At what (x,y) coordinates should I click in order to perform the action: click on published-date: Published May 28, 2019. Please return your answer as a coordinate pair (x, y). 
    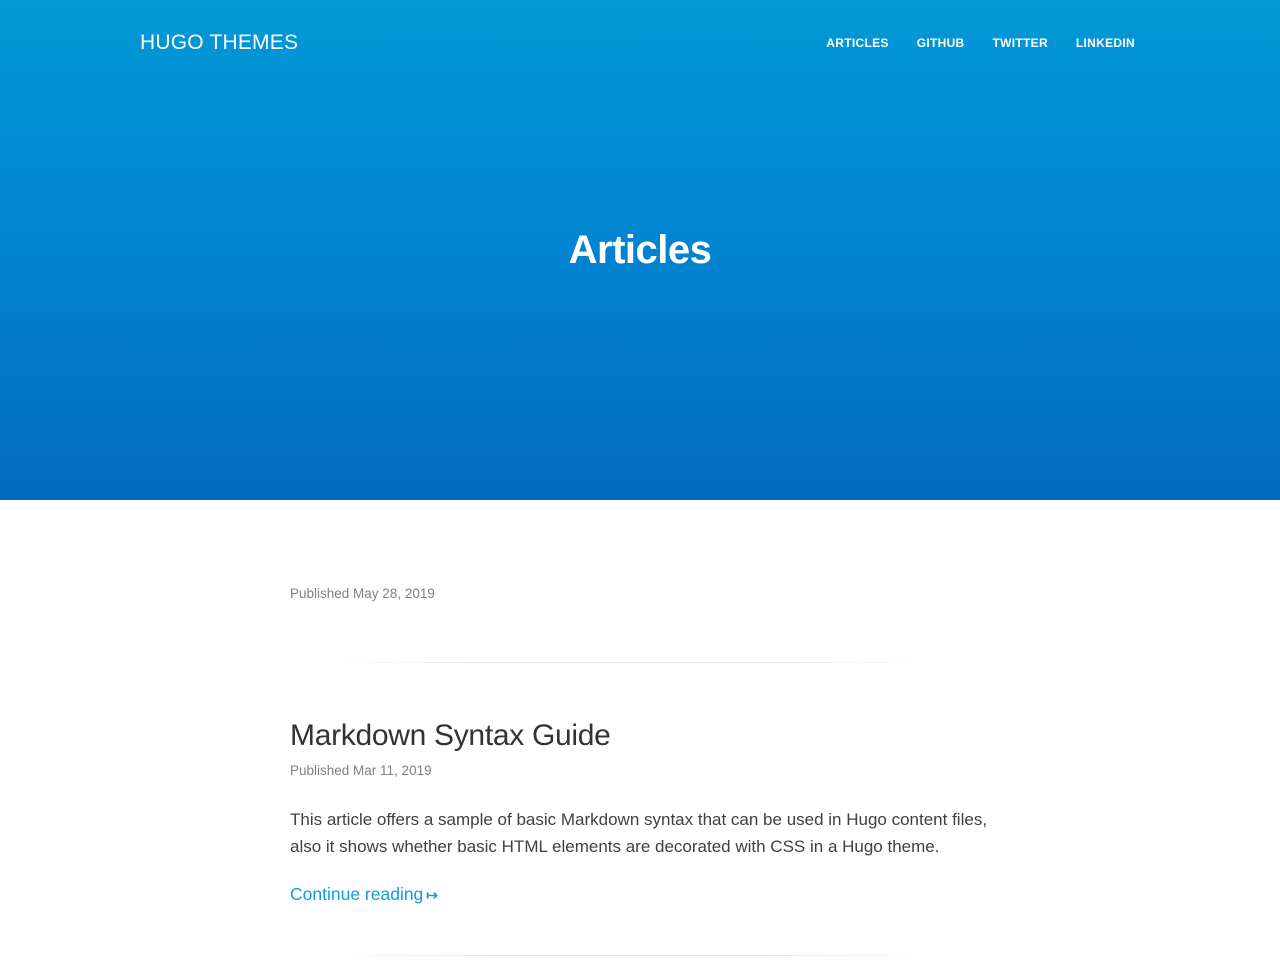
    Looking at the image, I should click on (362, 593).